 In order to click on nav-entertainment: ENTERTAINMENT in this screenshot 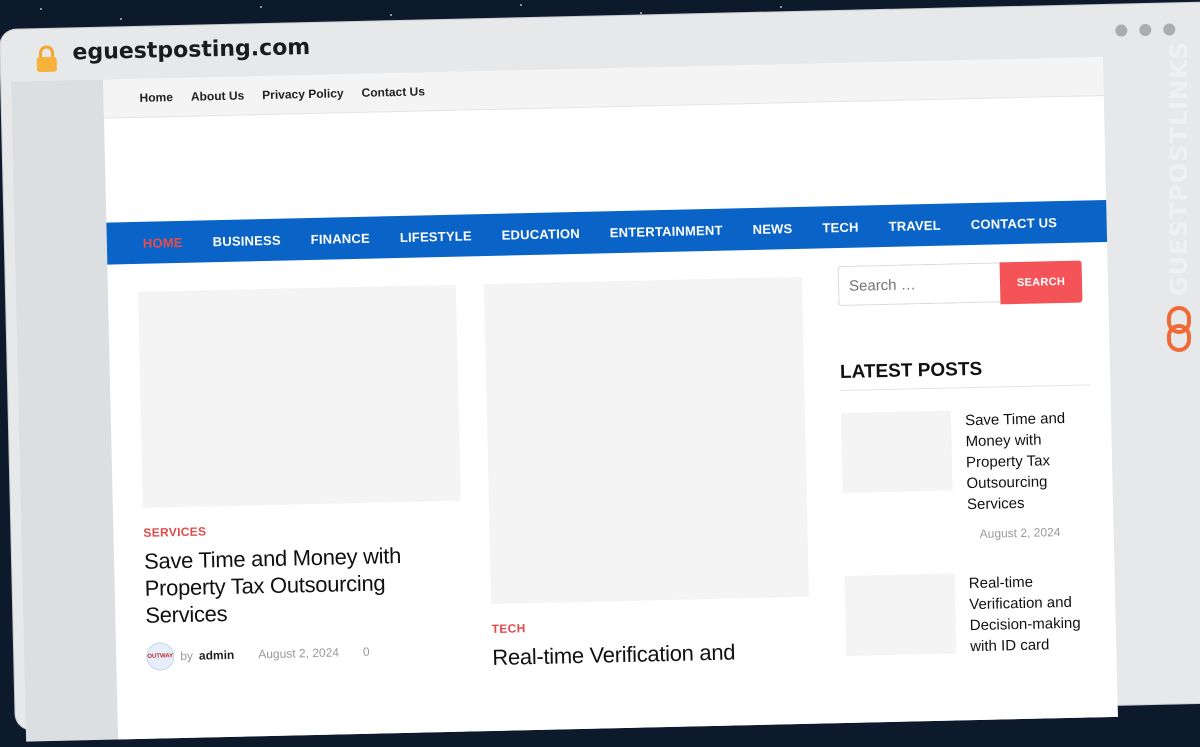, I will do `click(666, 231)`.